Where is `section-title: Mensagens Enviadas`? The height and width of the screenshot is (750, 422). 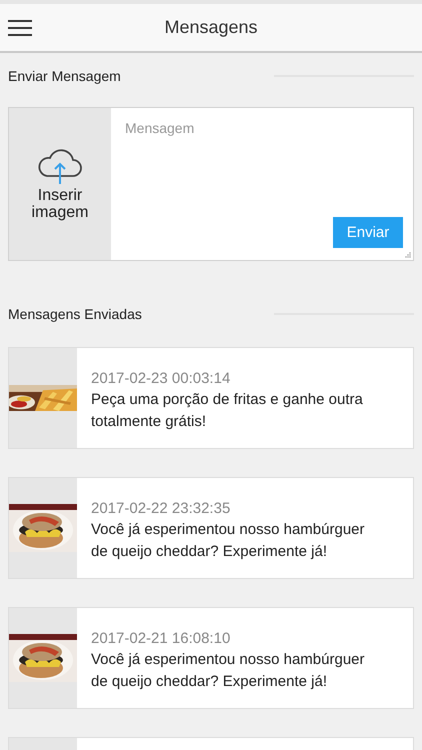 section-title: Mensagens Enviadas is located at coordinates (75, 314).